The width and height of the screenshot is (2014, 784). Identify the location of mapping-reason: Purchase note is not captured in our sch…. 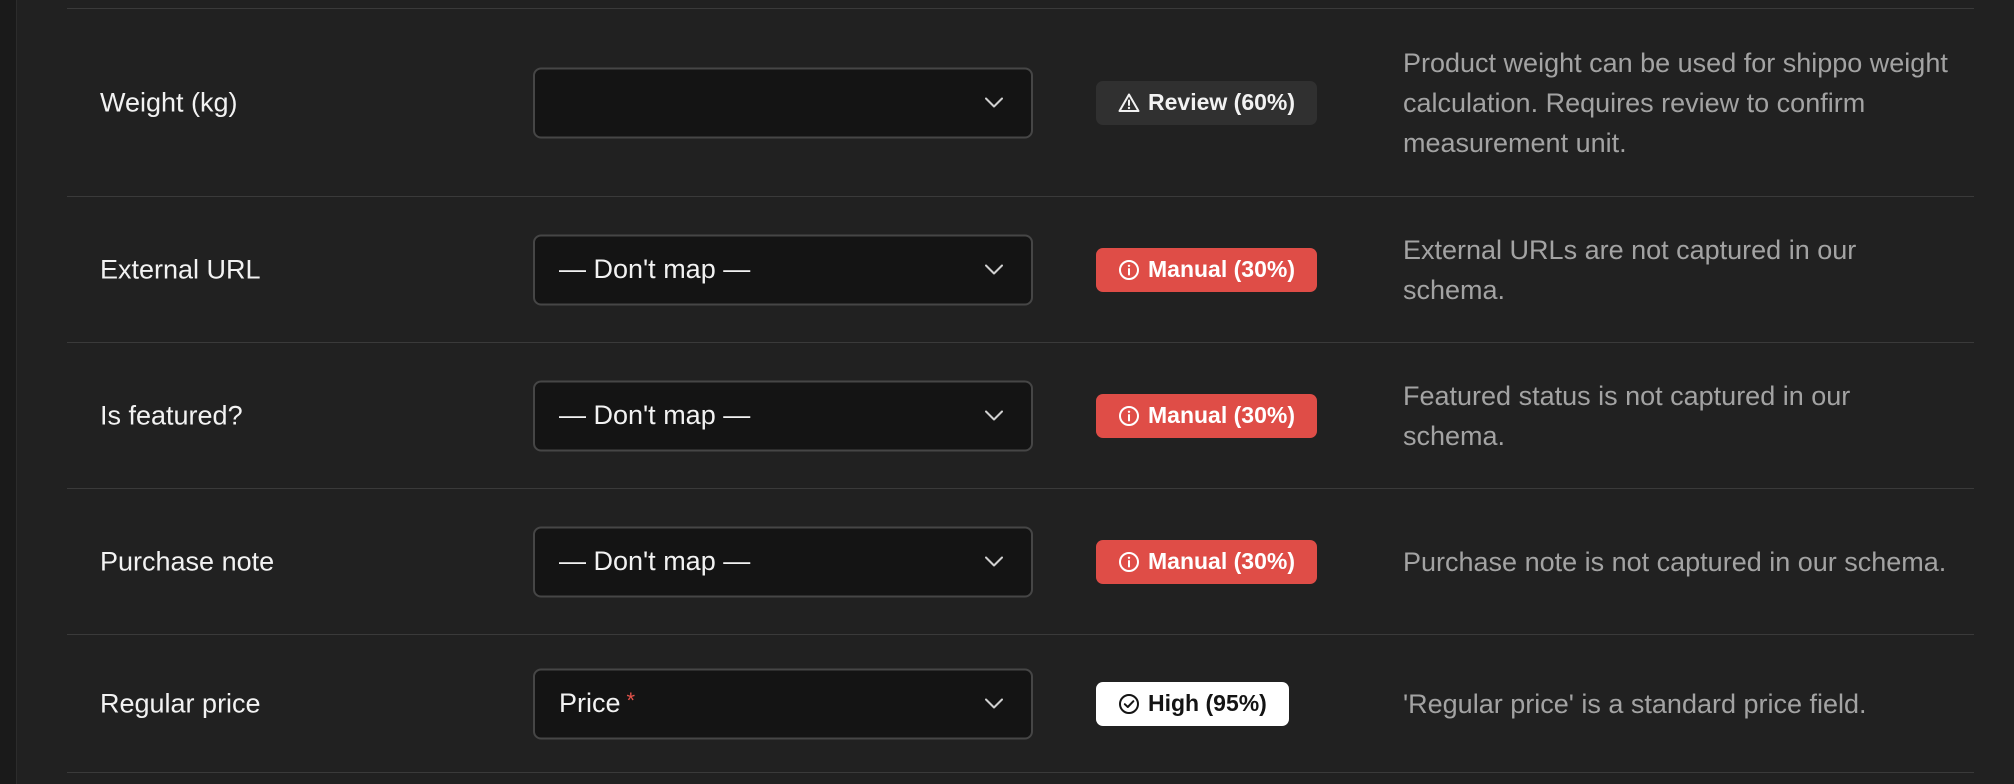
(1675, 561).